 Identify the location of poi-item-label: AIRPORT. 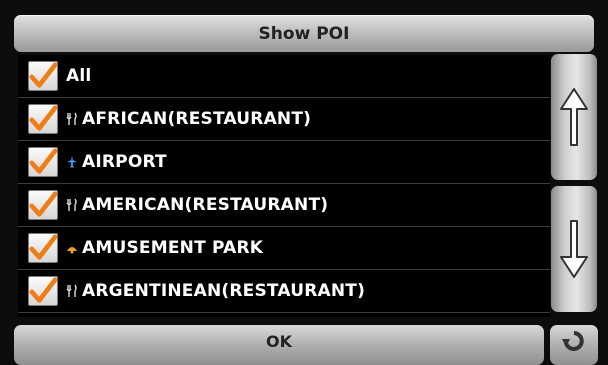
(124, 162).